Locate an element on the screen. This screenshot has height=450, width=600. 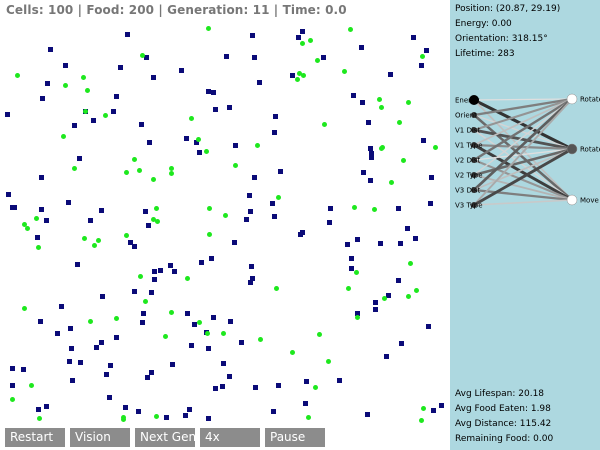
input-label: V1 Type is located at coordinates (469, 146).